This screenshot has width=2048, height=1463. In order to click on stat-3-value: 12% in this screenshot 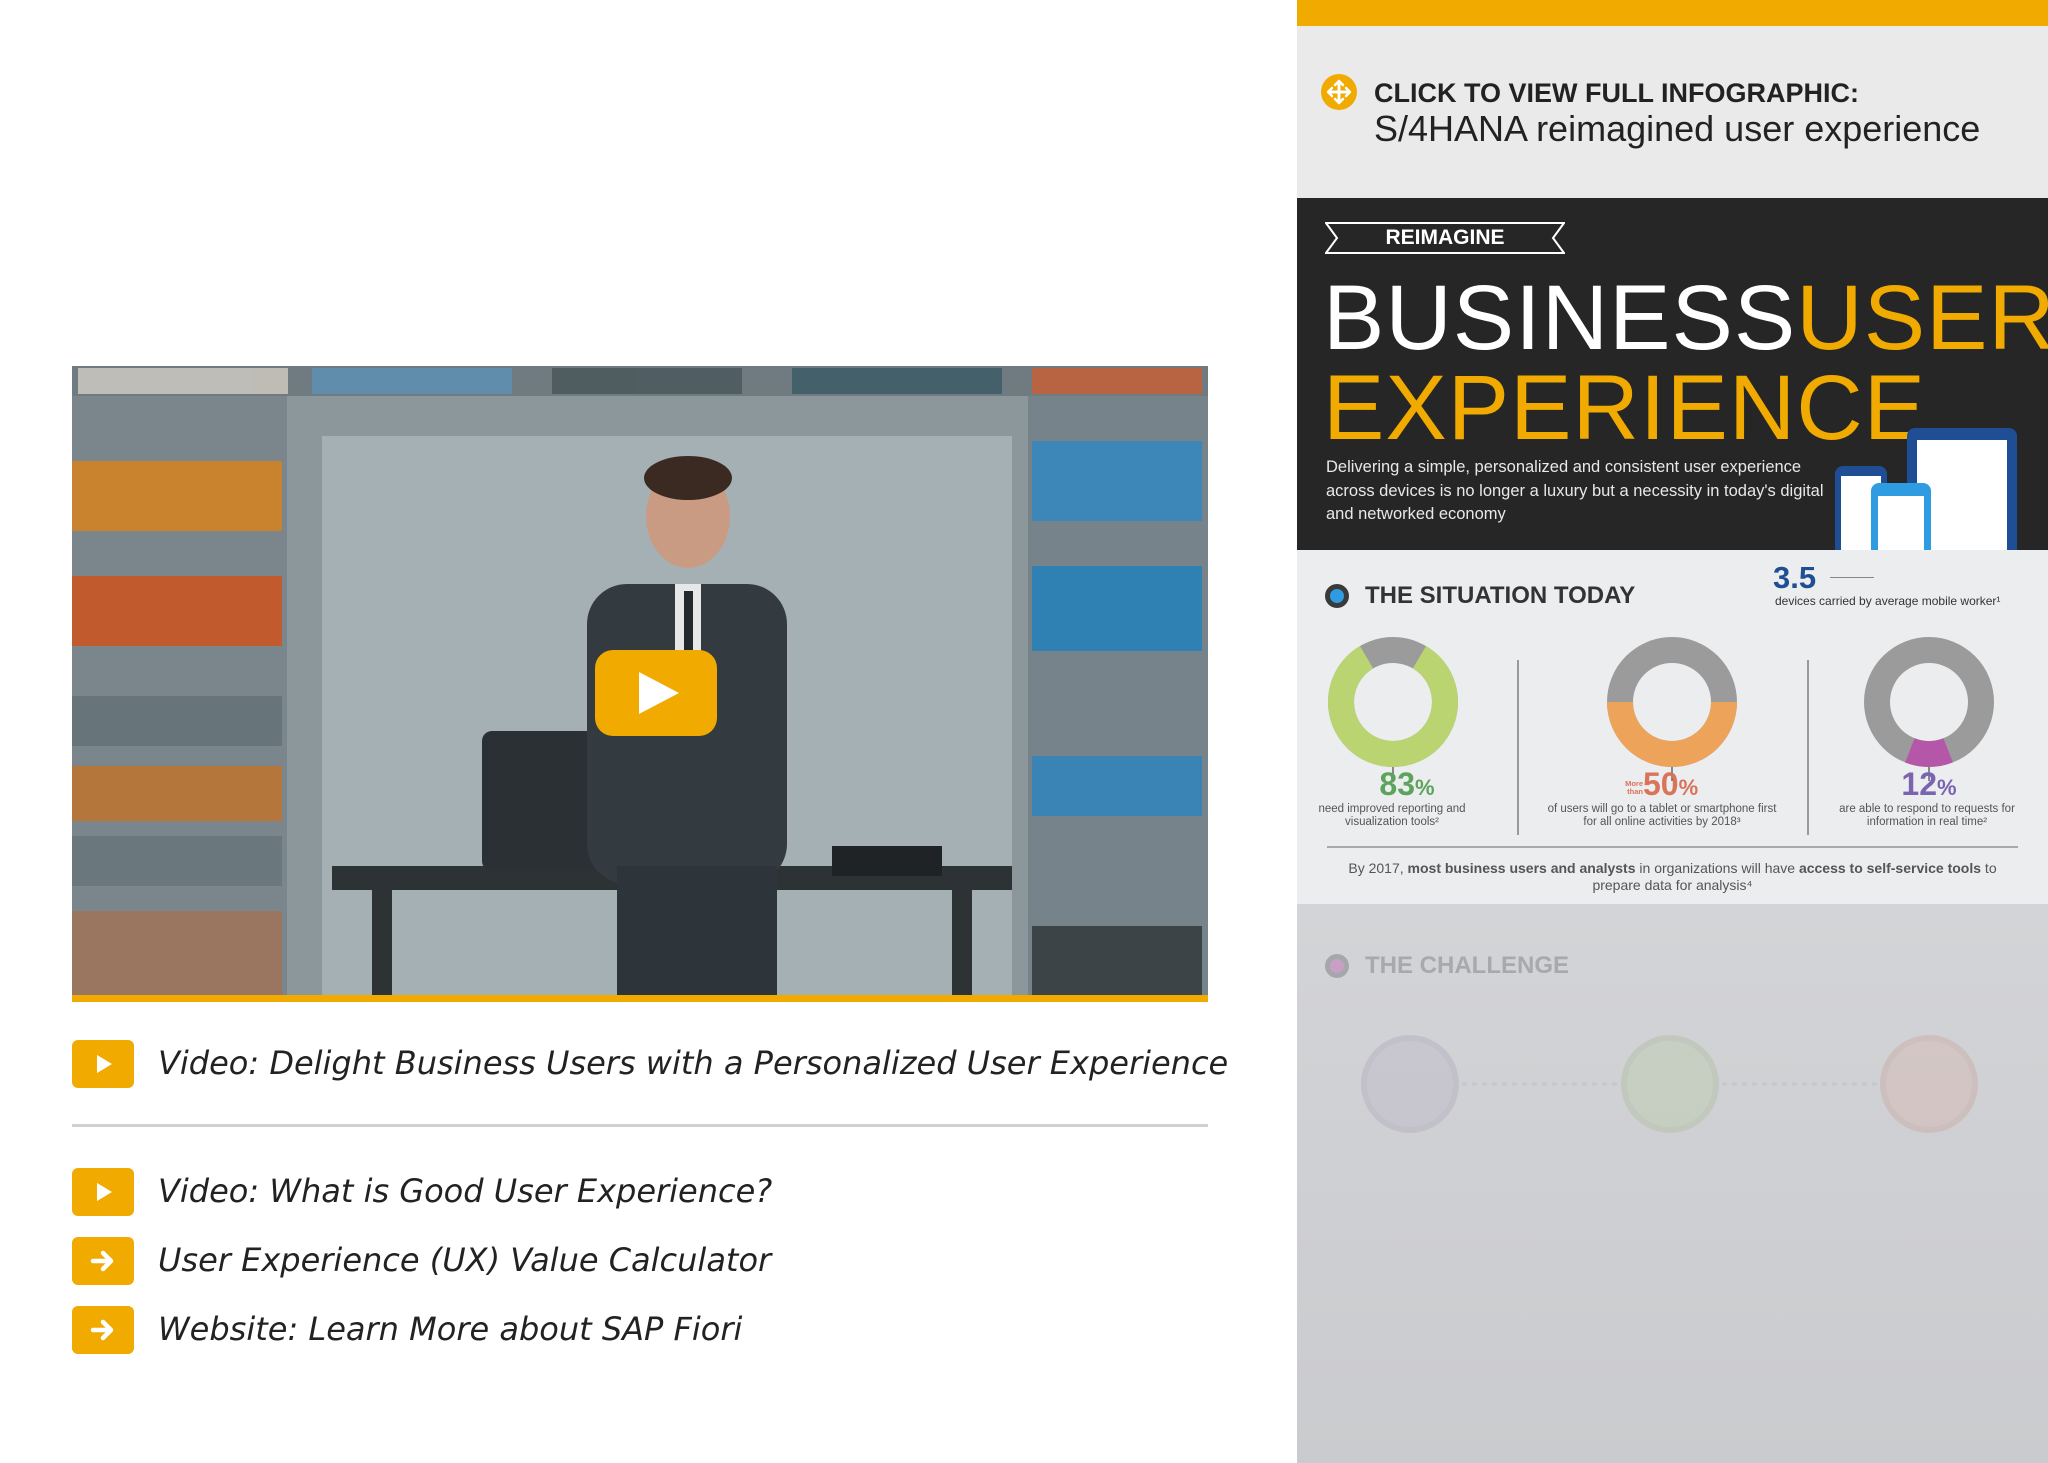, I will do `click(1929, 784)`.